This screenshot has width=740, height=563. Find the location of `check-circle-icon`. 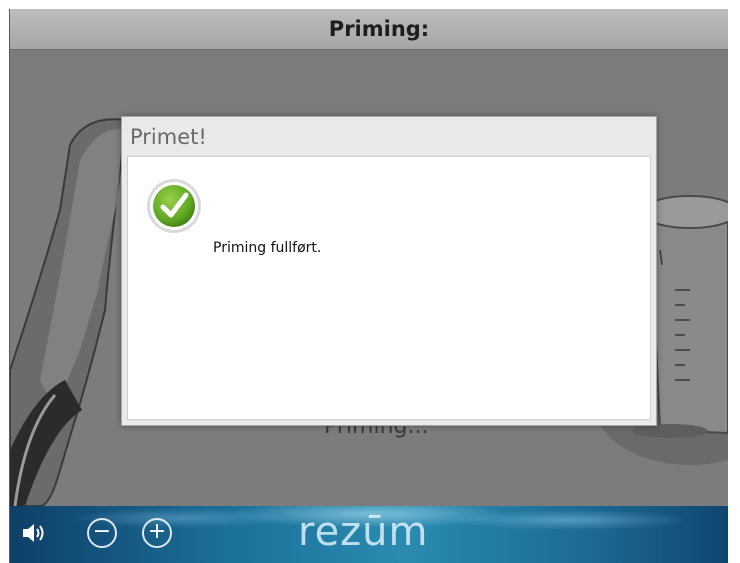

check-circle-icon is located at coordinates (174, 206).